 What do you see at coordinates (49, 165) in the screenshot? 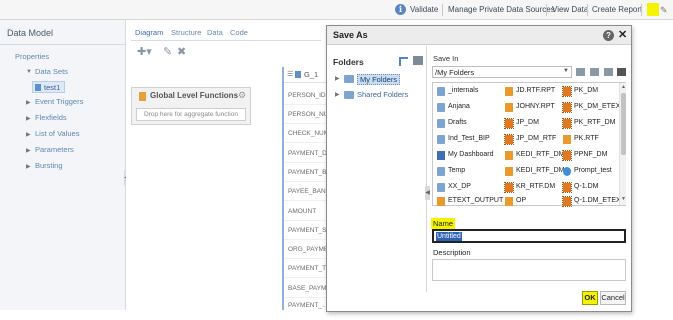
I see `bursting-node: Bursting` at bounding box center [49, 165].